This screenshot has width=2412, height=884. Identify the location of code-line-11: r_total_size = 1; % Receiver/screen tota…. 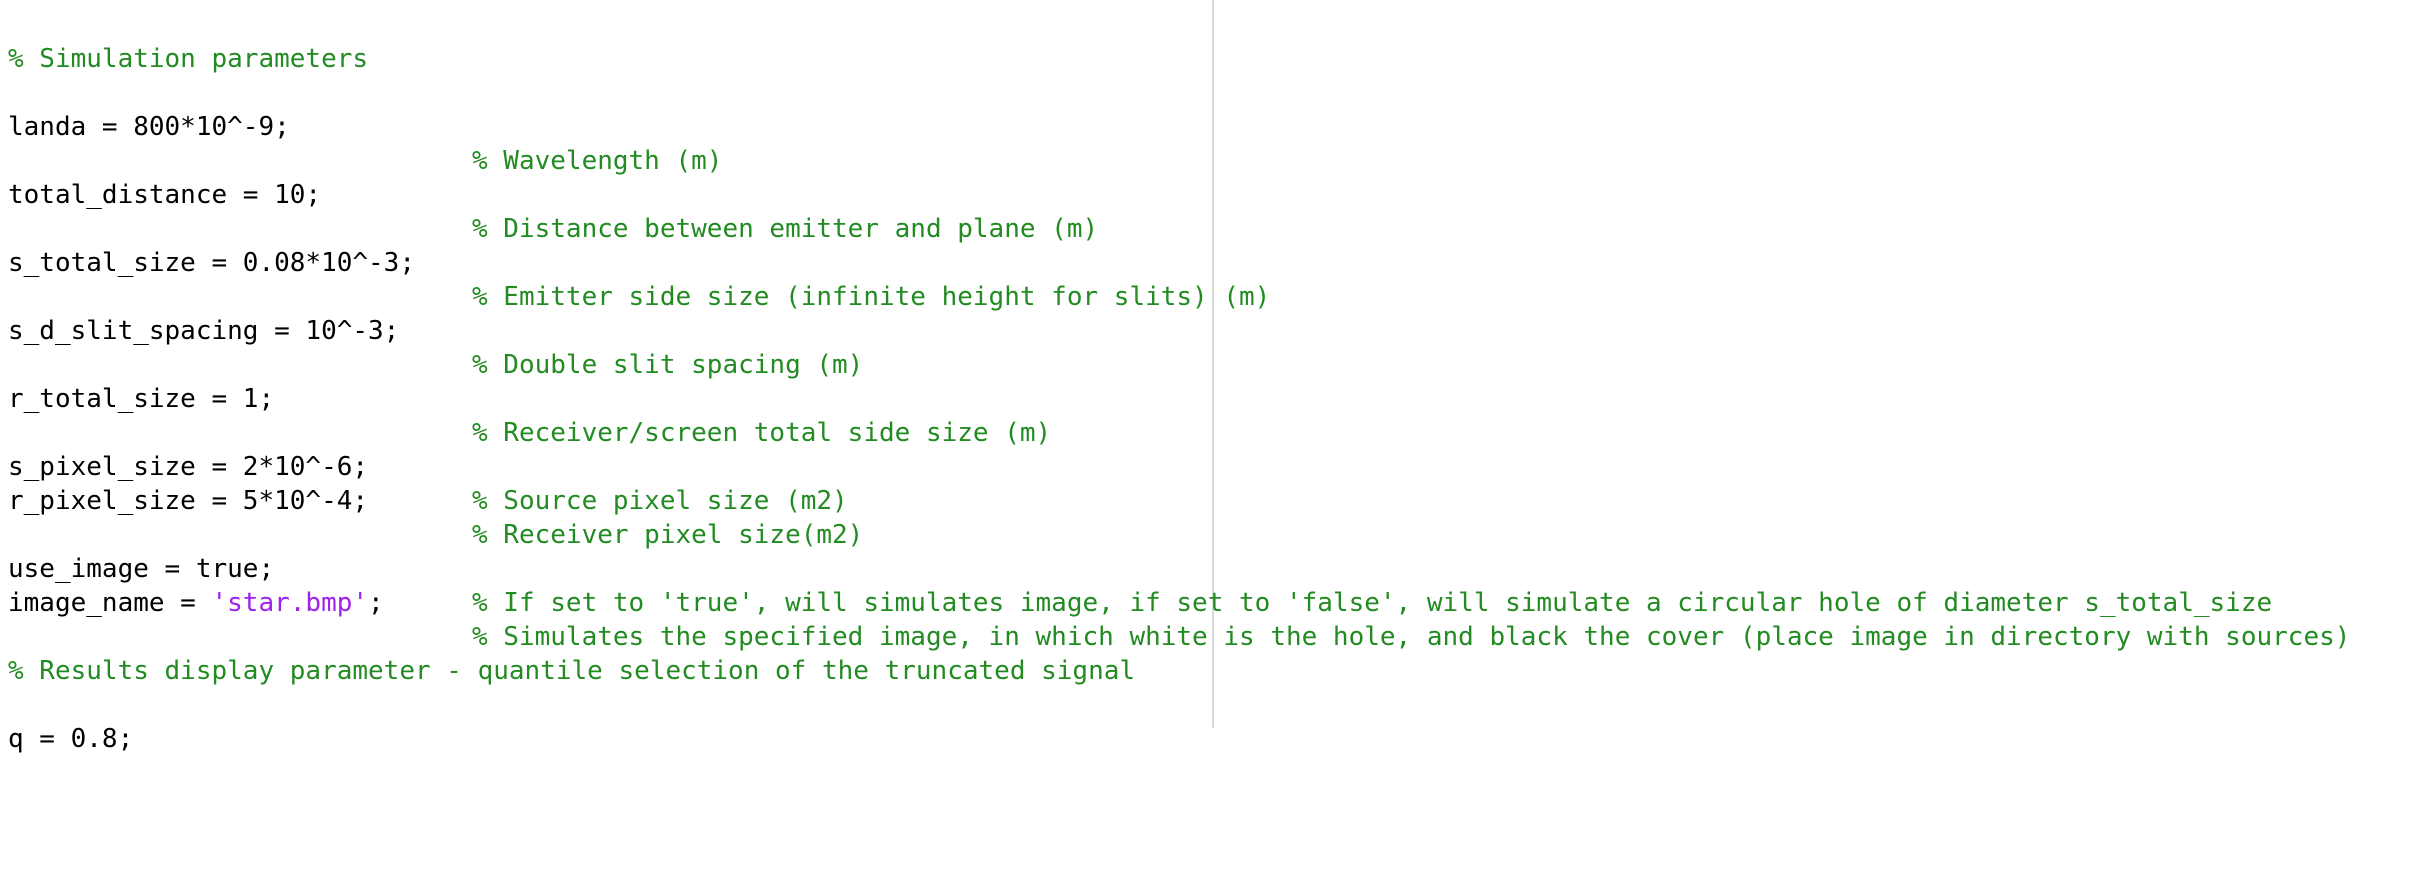
(529, 398).